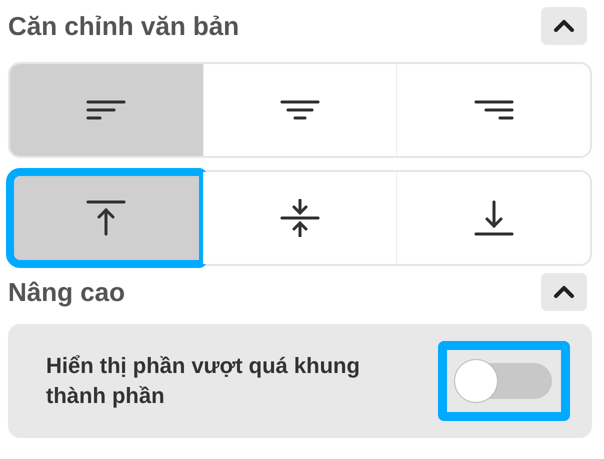 This screenshot has height=459, width=604. I want to click on setting-label: Hiển thị phần vượt quá khung thành phần, so click(203, 381).